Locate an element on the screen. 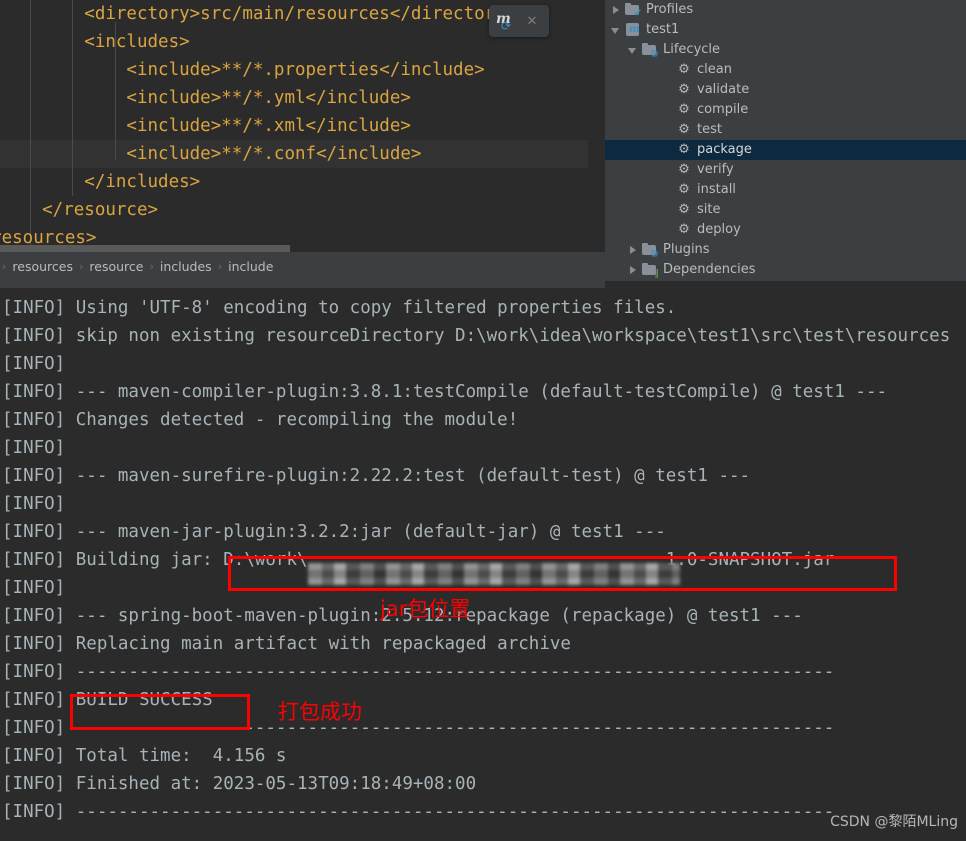  folder-check-icon: ✔ is located at coordinates (633, 10).